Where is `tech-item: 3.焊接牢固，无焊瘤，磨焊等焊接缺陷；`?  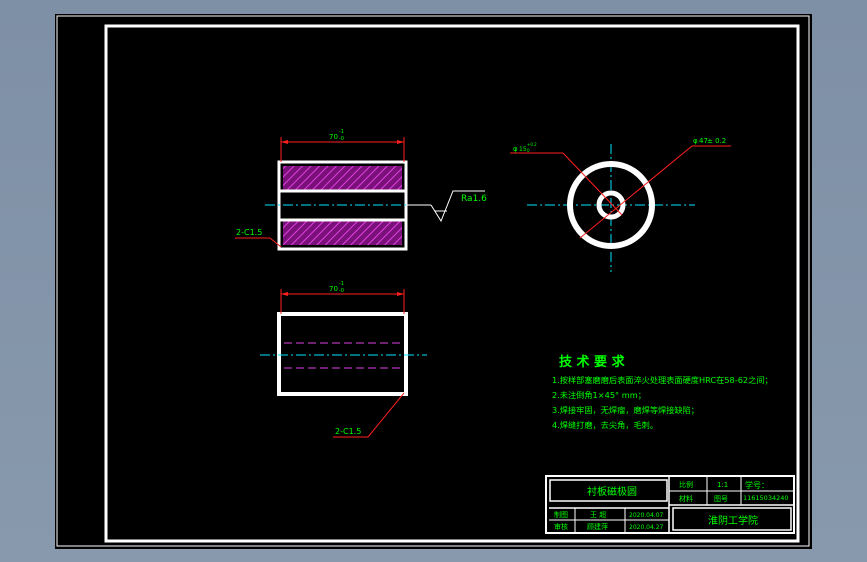
tech-item: 3.焊接牢固，无焊瘤，磨焊等焊接缺陷； is located at coordinates (625, 410).